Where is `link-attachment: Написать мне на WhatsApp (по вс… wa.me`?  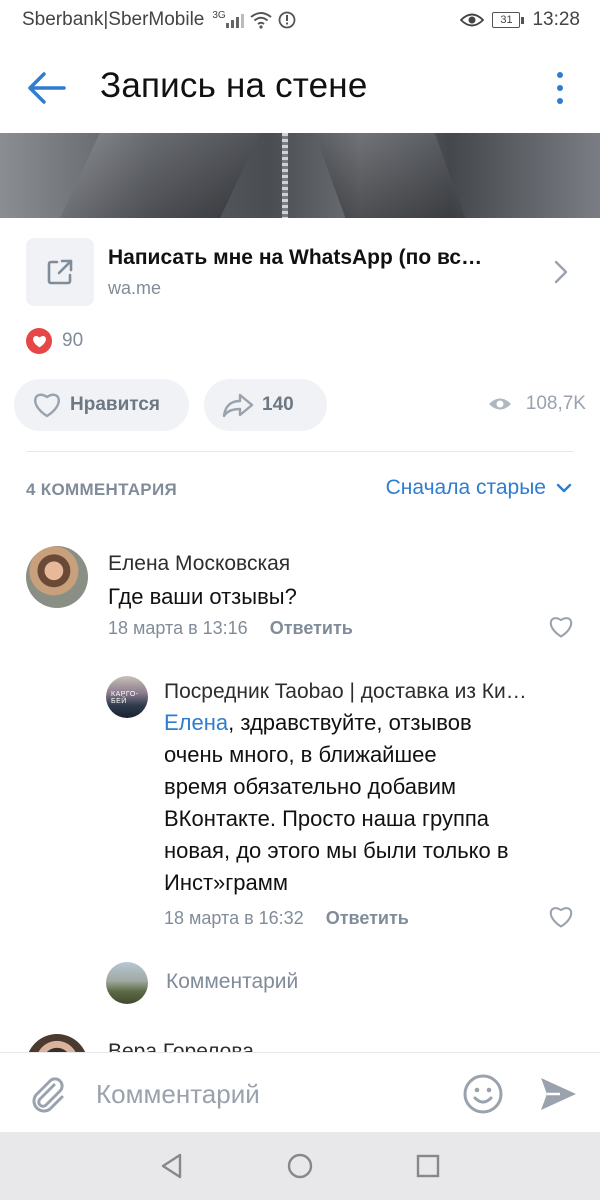 link-attachment: Написать мне на WhatsApp (по вс… wa.me is located at coordinates (301, 272).